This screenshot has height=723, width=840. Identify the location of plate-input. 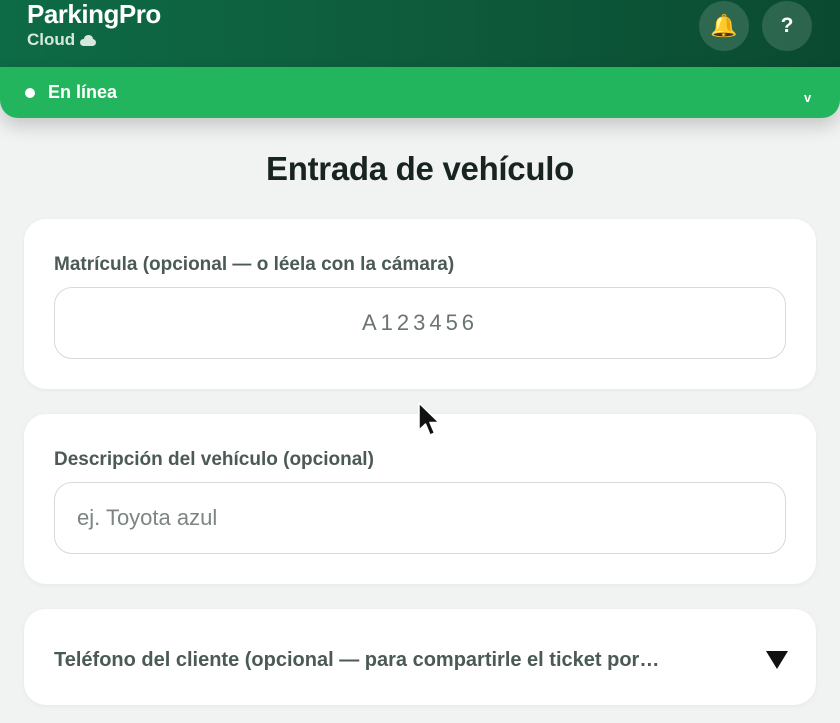
(420, 323).